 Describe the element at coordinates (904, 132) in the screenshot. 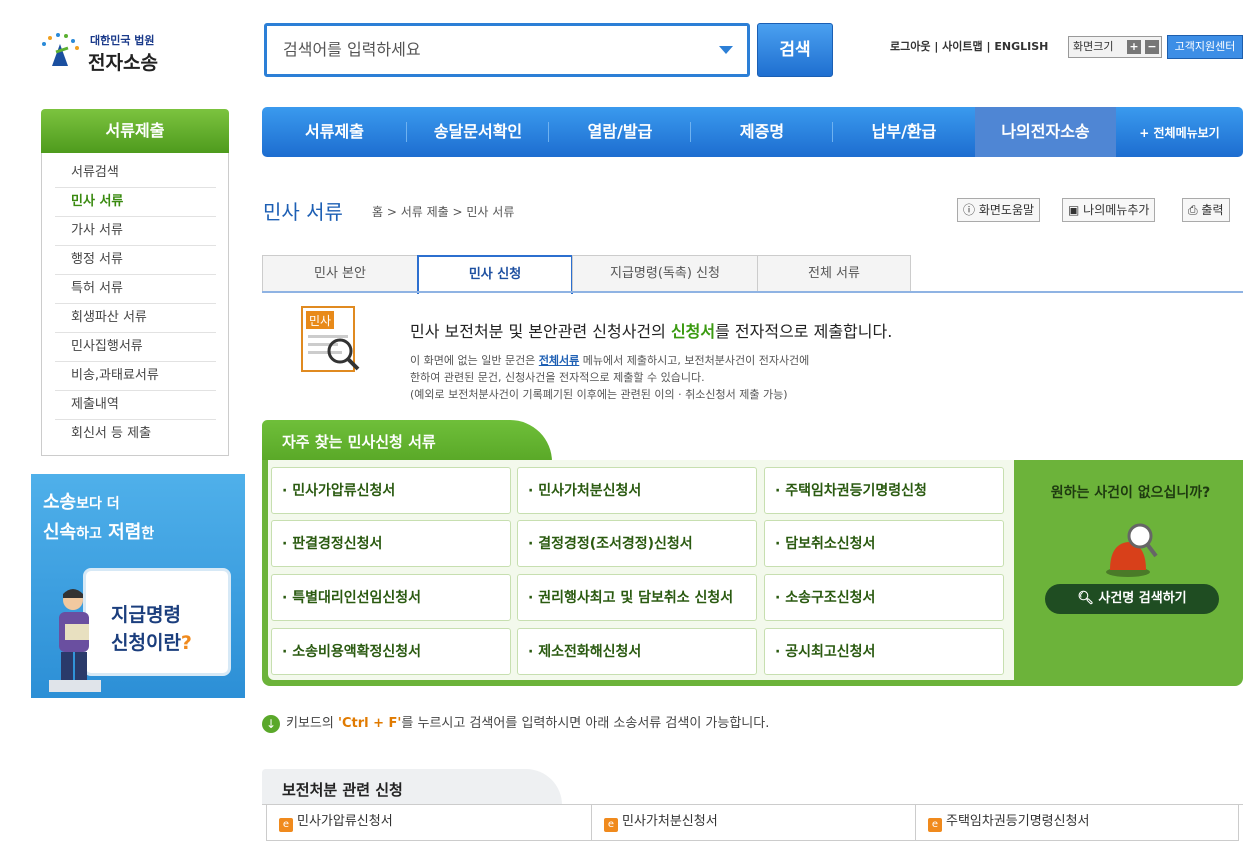

I see `nav-payment-refund: 납부/환급` at that location.